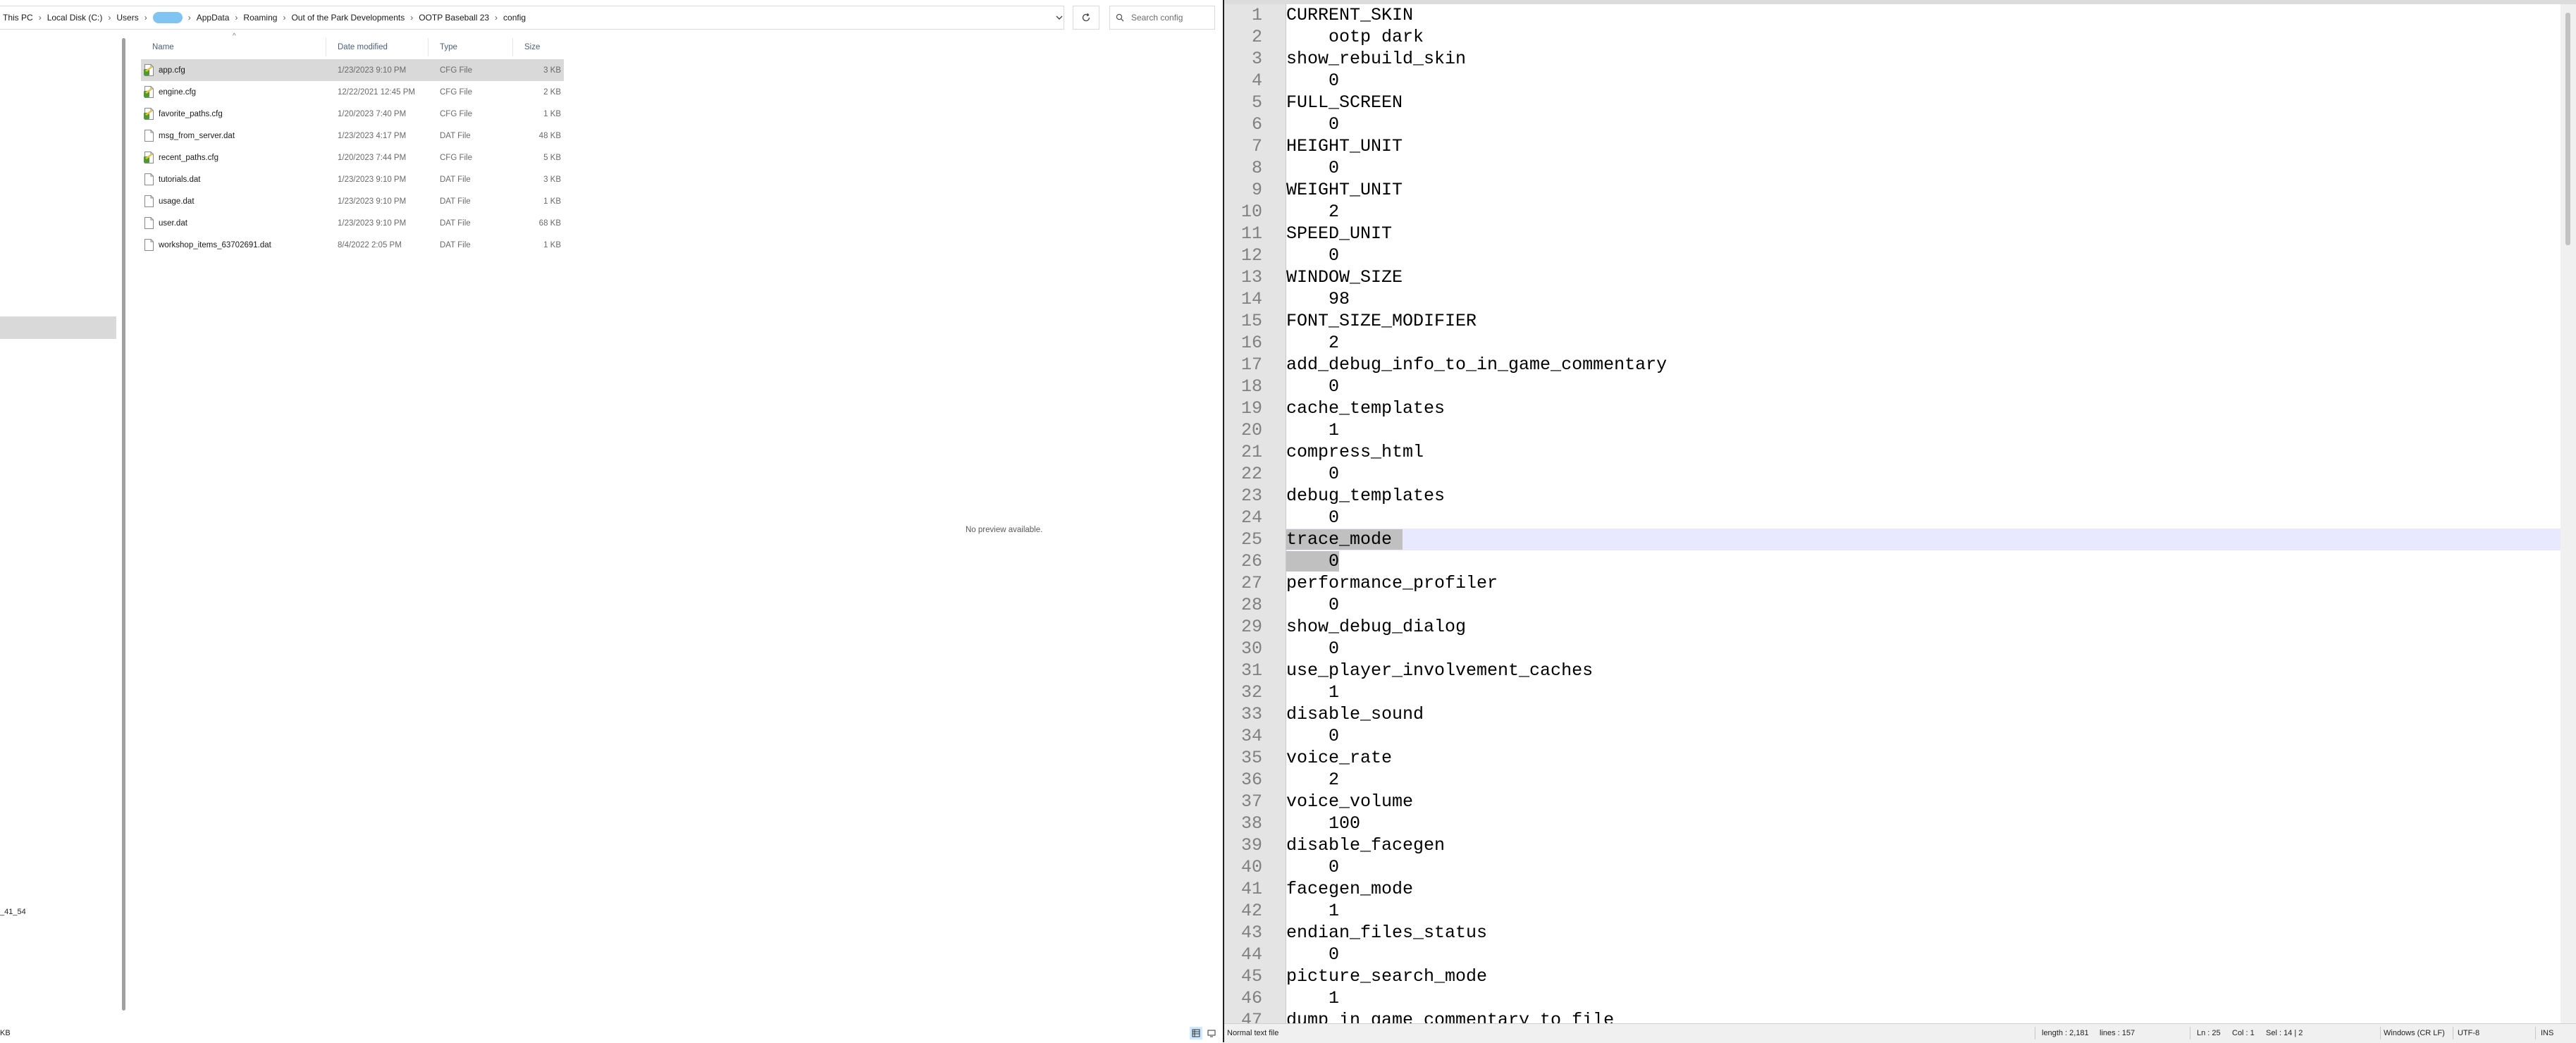 This screenshot has height=1043, width=2576. What do you see at coordinates (1923, 452) in the screenshot?
I see `text-line: compress_html` at bounding box center [1923, 452].